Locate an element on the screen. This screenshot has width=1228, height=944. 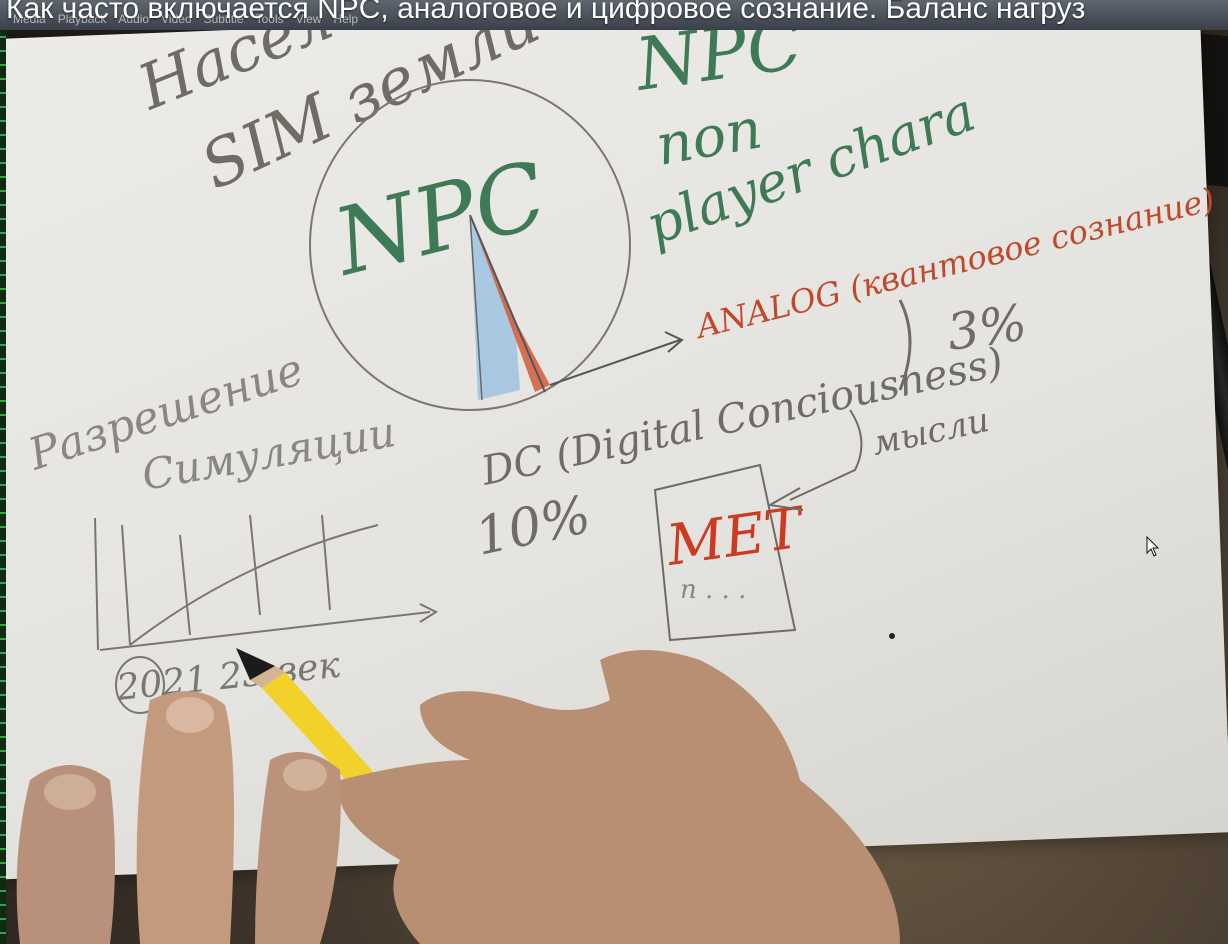
mouse-pointer-icon is located at coordinates (1153, 546).